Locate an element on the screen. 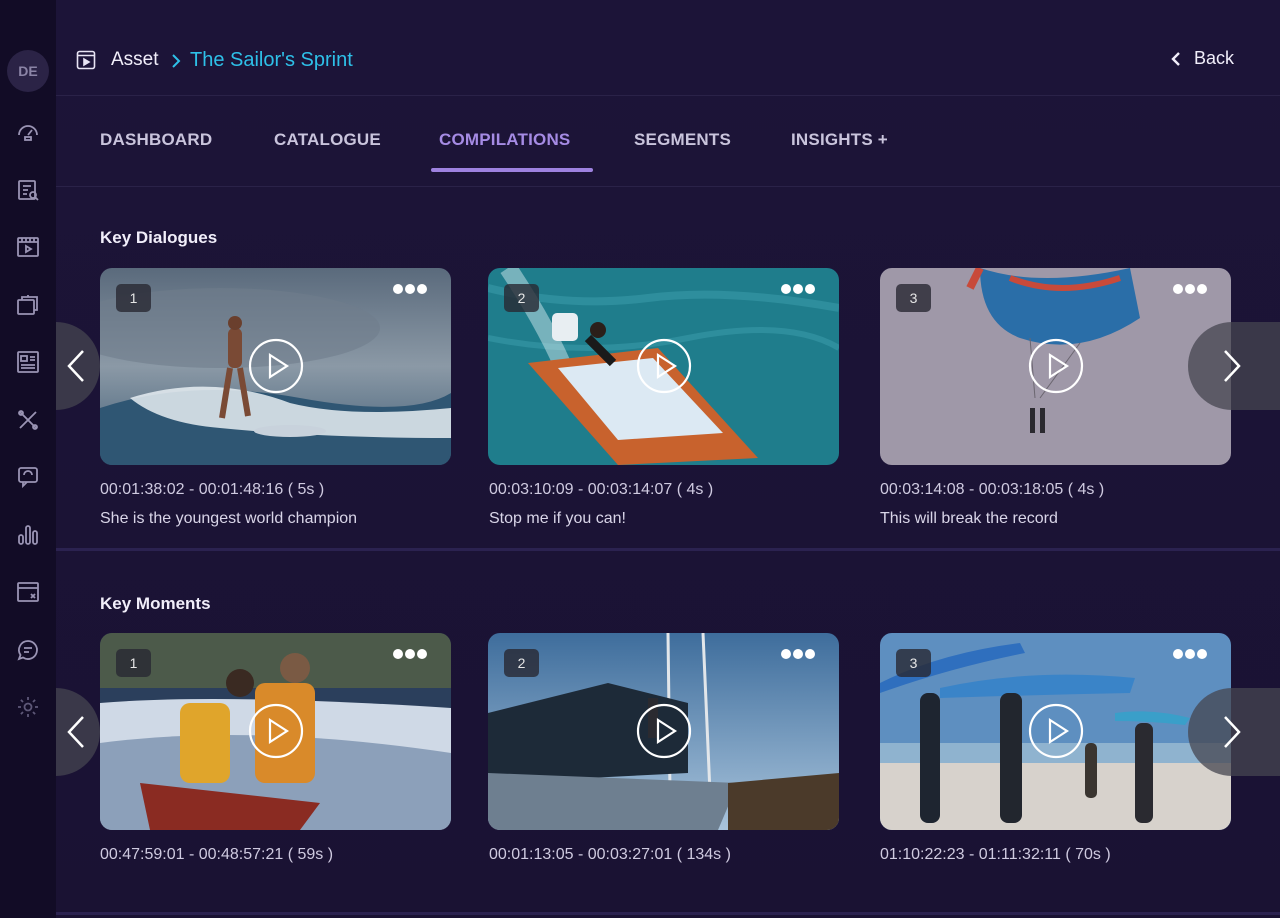  tab-dashboard: DASHBOARD is located at coordinates (156, 140).